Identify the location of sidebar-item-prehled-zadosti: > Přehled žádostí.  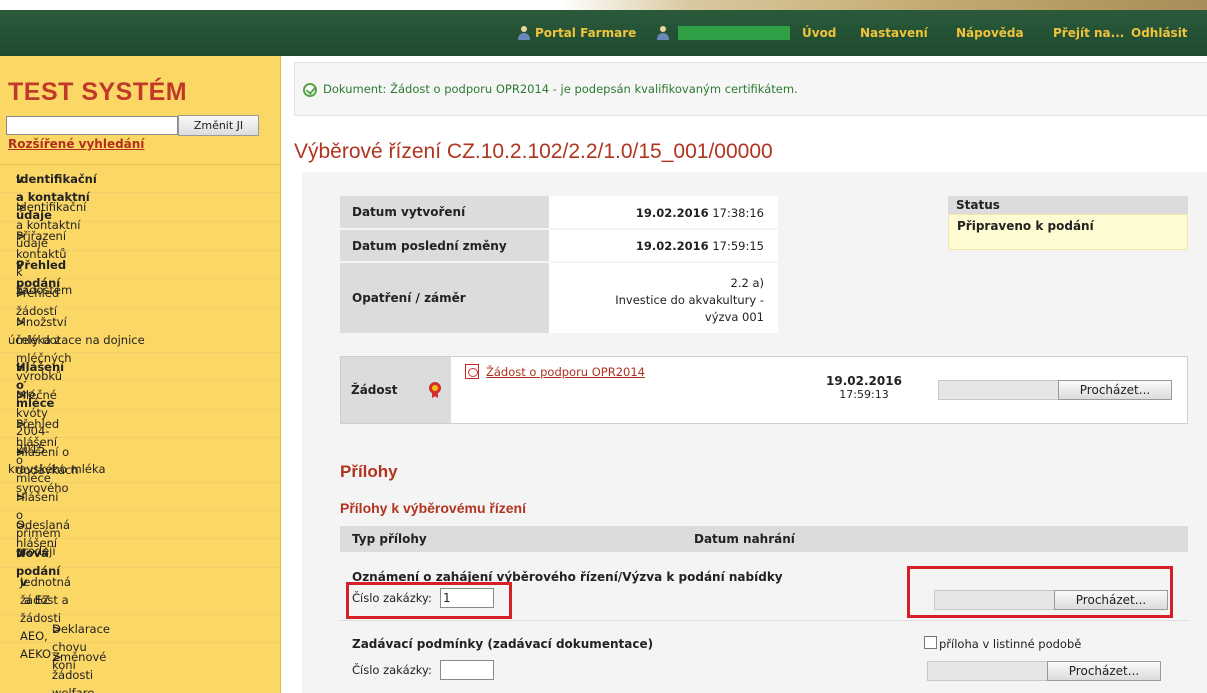
(140, 298).